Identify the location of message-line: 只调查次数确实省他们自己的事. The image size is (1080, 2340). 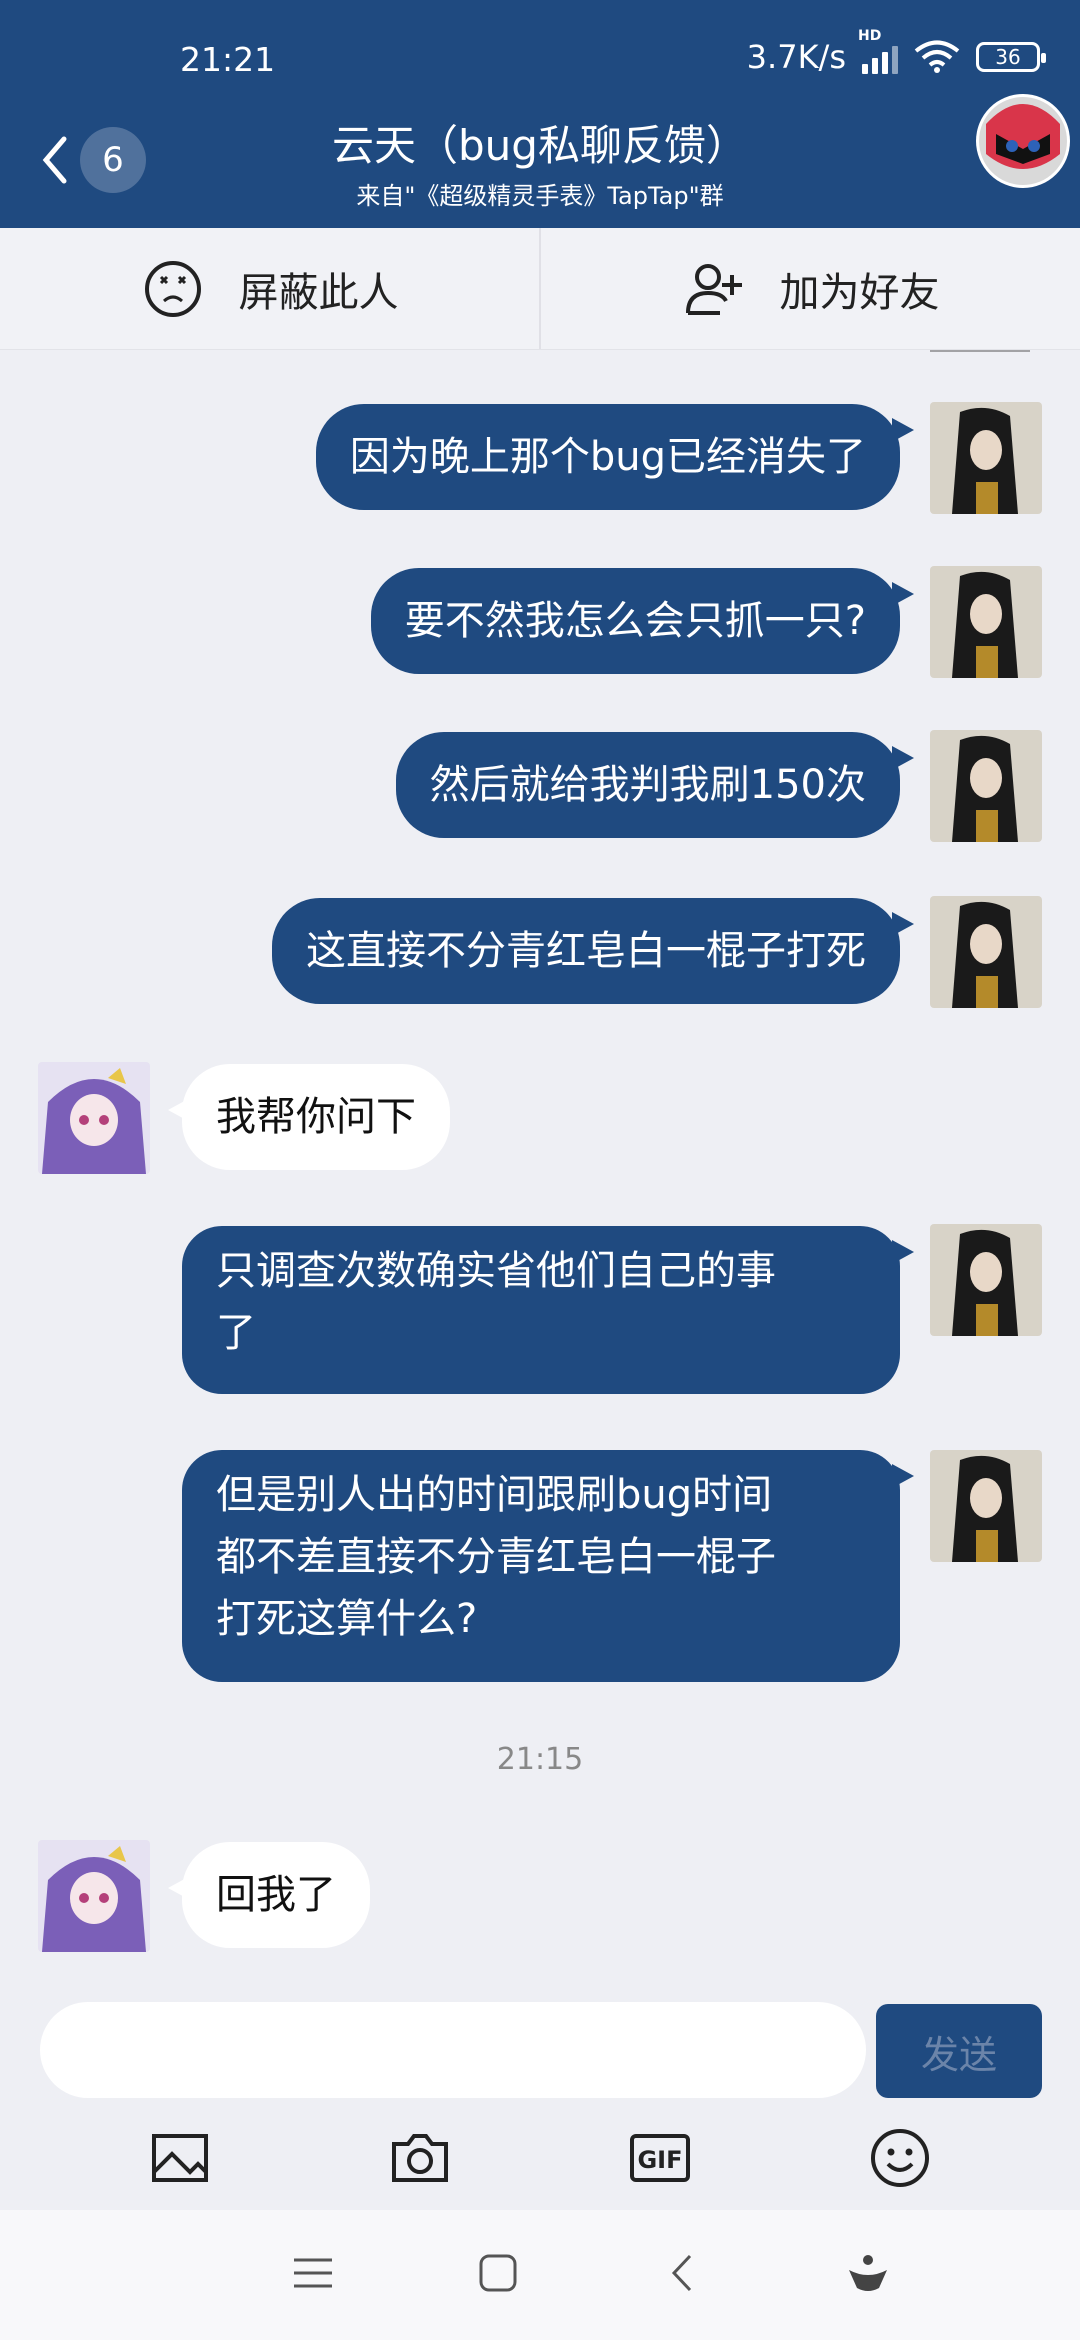
(496, 1271).